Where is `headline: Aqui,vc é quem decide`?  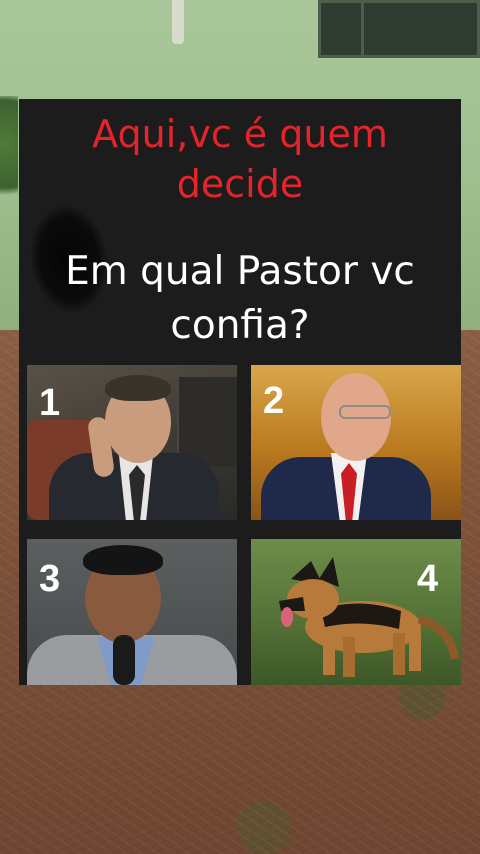 headline: Aqui,vc é quem decide is located at coordinates (240, 159).